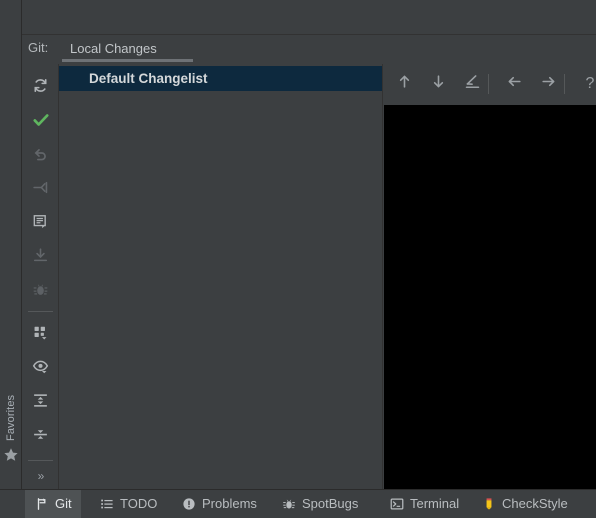 Image resolution: width=596 pixels, height=518 pixels. I want to click on shelve-arrow-icon, so click(40, 190).